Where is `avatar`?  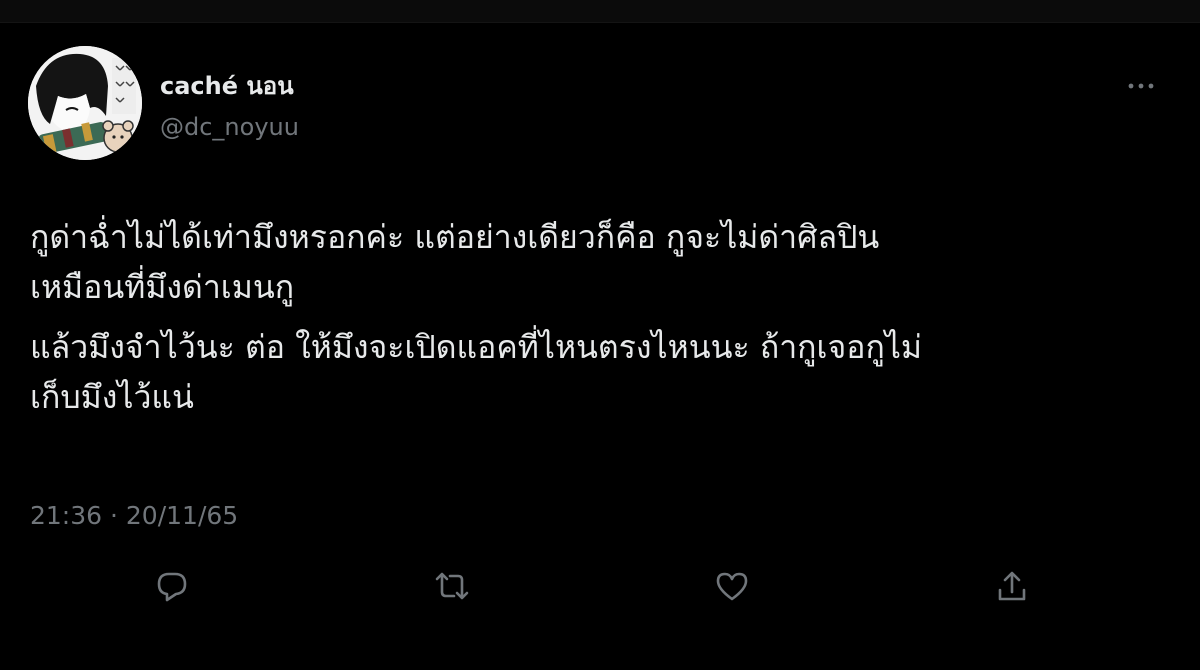
avatar is located at coordinates (85, 103).